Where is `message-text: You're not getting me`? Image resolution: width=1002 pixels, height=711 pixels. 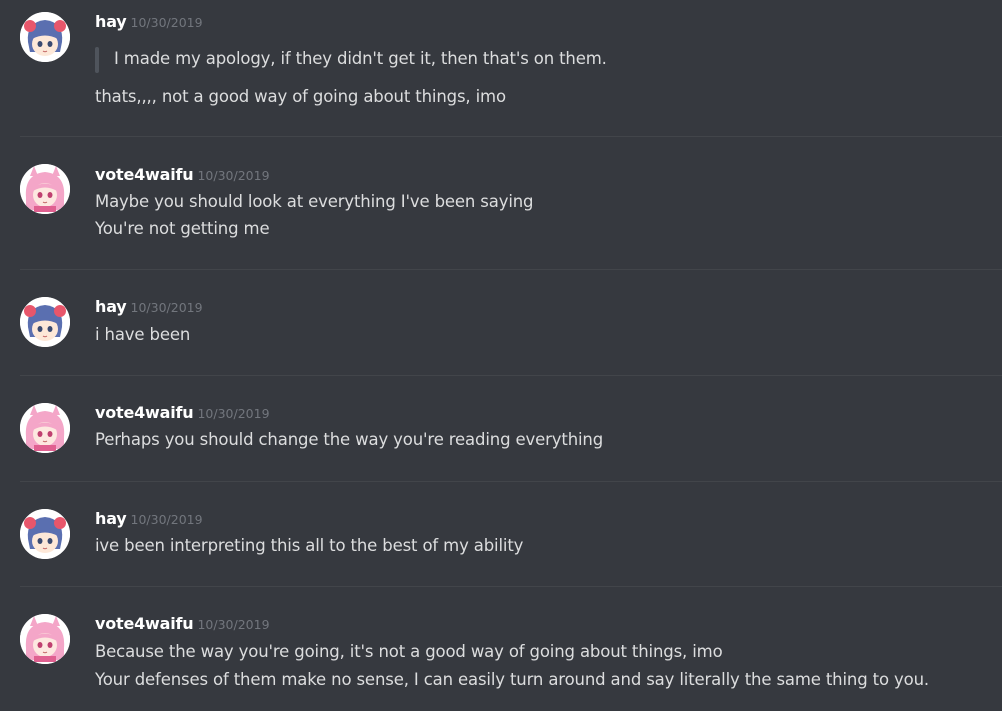 message-text: You're not getting me is located at coordinates (182, 228).